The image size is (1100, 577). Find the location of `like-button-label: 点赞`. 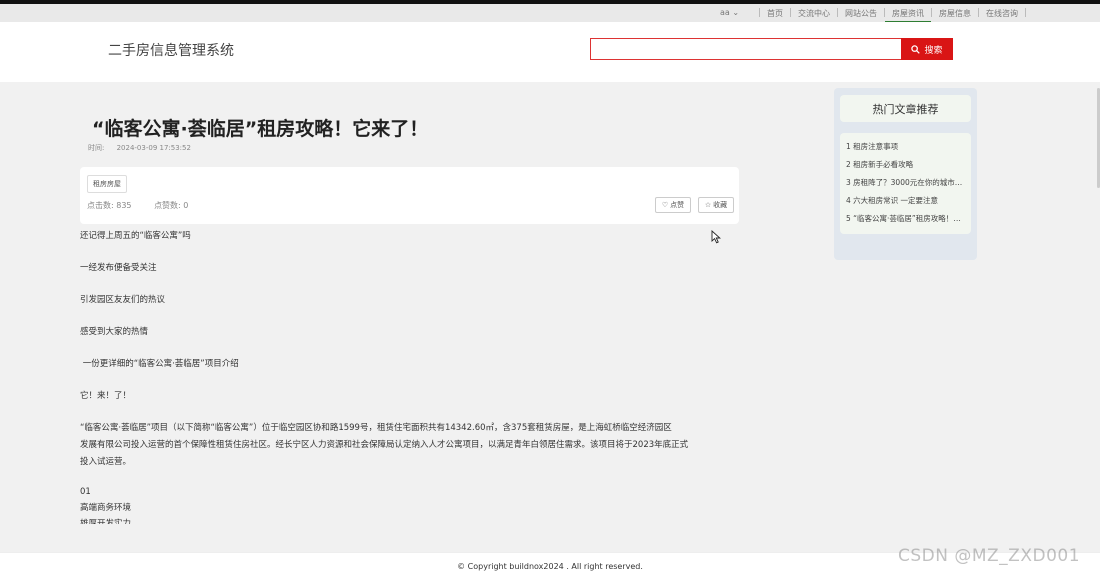

like-button-label: 点赞 is located at coordinates (677, 205).